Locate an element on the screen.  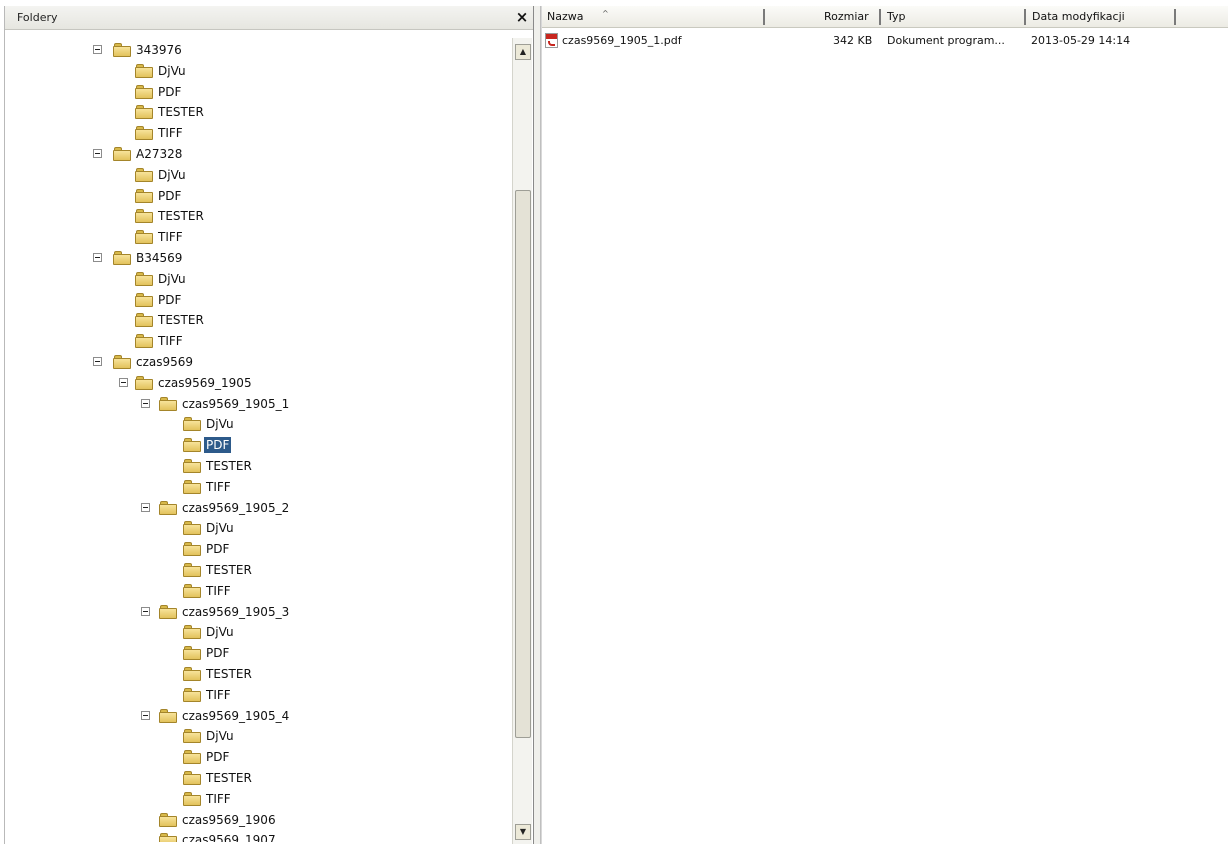
scrollbar-thumb is located at coordinates (523, 464).